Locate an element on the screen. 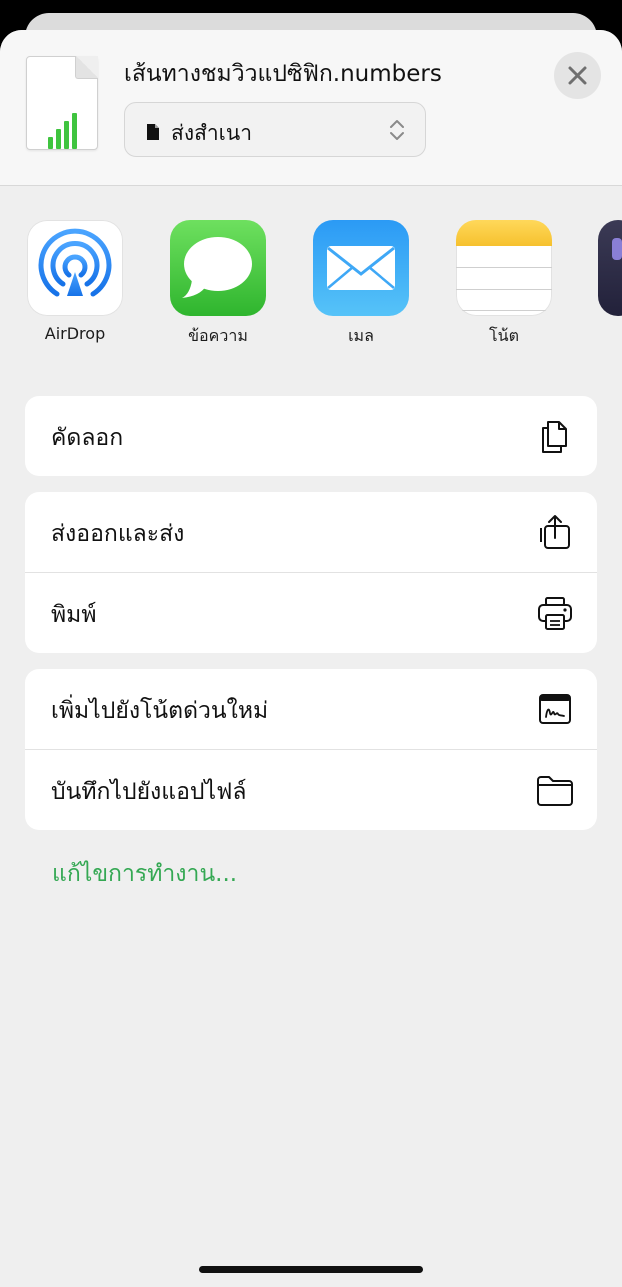  page-fold-icon is located at coordinates (86, 67).